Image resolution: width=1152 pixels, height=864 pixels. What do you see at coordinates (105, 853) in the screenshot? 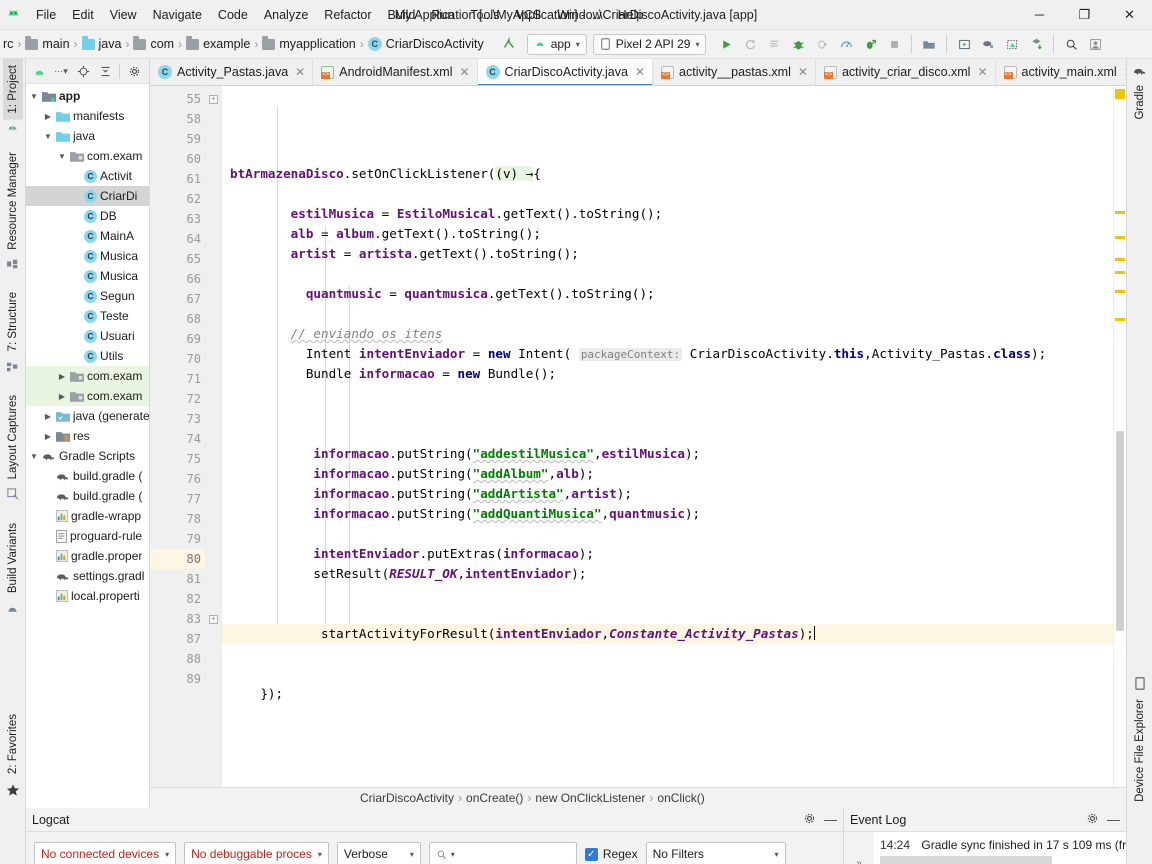
I see `logcat-device-select: No connected devices ▾` at bounding box center [105, 853].